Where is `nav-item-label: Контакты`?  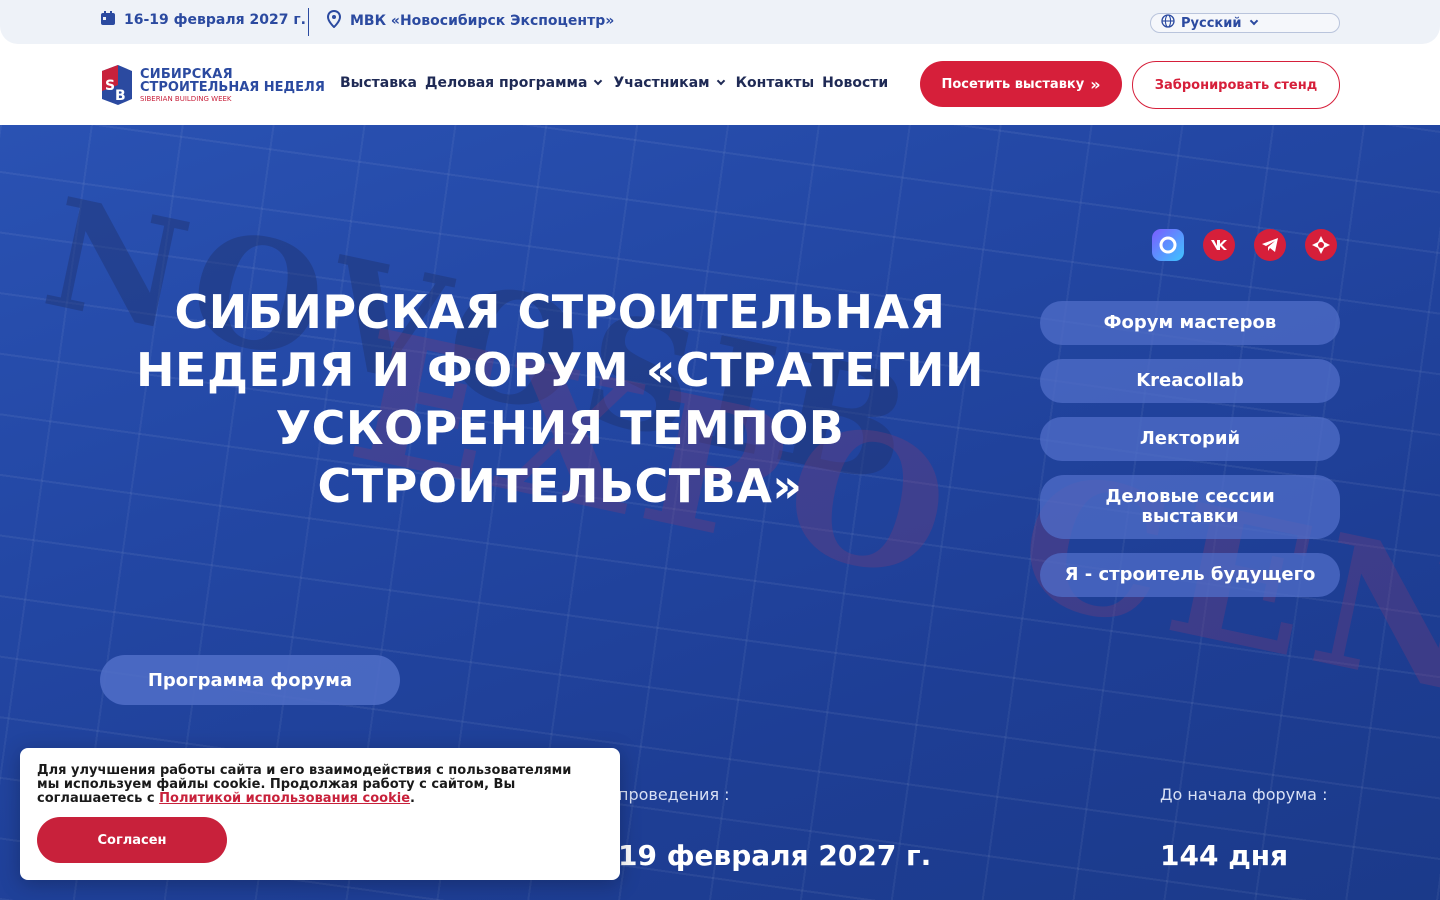 nav-item-label: Контакты is located at coordinates (775, 83).